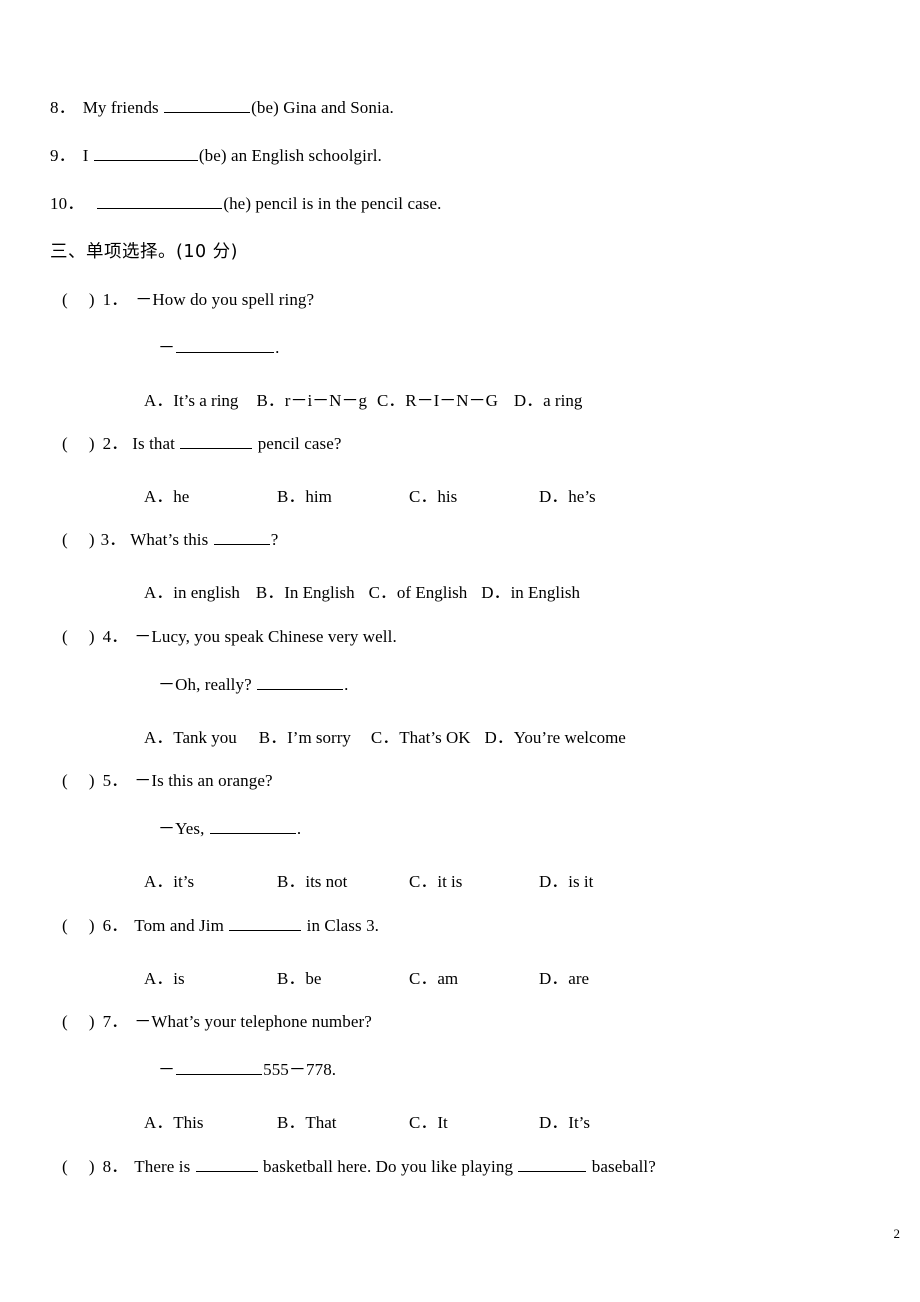 The image size is (920, 1302). What do you see at coordinates (229, 637) in the screenshot?
I see `question-4-stem: ( ) 4． －Lucy, you speak Chinese very well.` at bounding box center [229, 637].